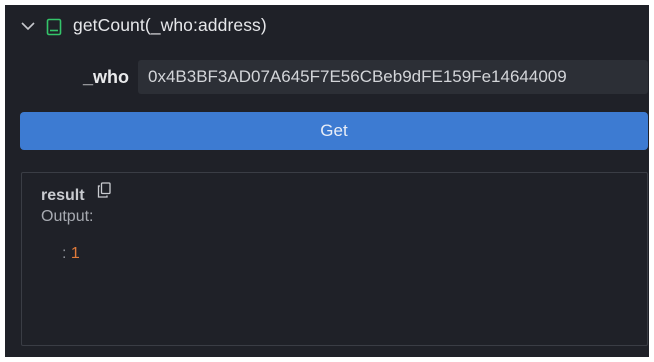 This screenshot has height=362, width=654. I want to click on function-header: getCount(_who:address), so click(327, 26).